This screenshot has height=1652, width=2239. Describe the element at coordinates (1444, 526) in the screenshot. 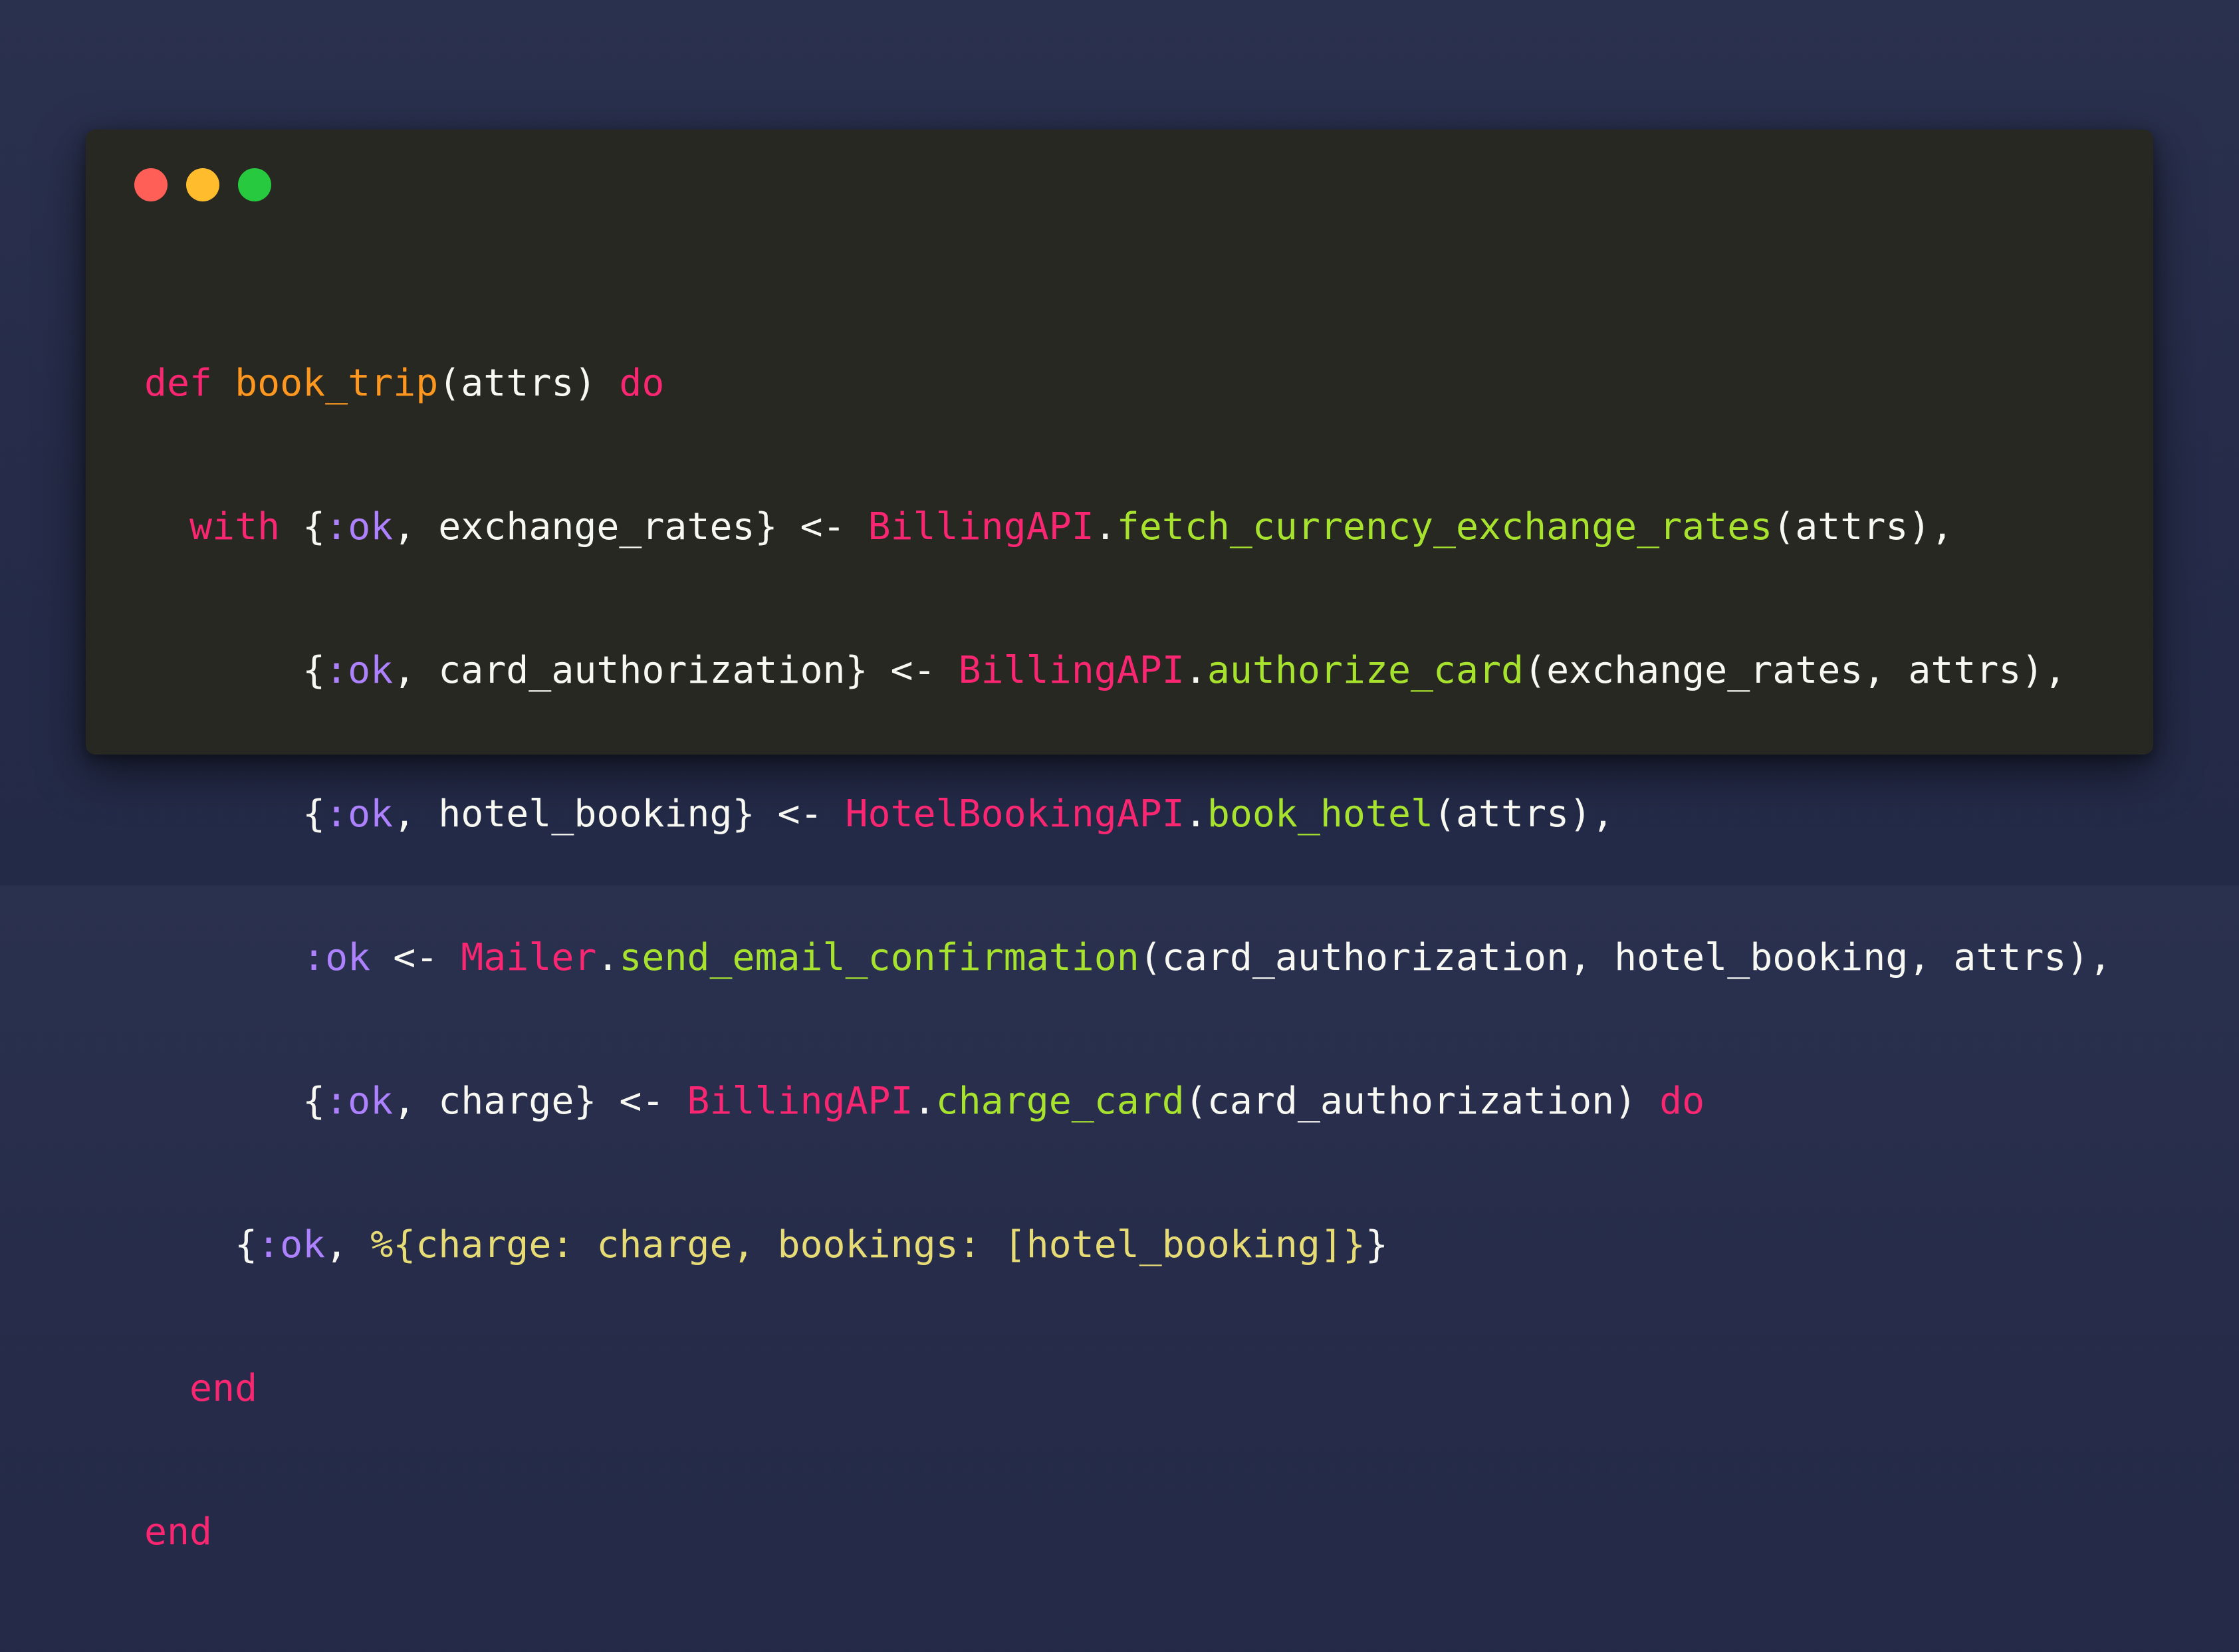

I see `function-call-token: fetch_currency_exchange_rates` at that location.